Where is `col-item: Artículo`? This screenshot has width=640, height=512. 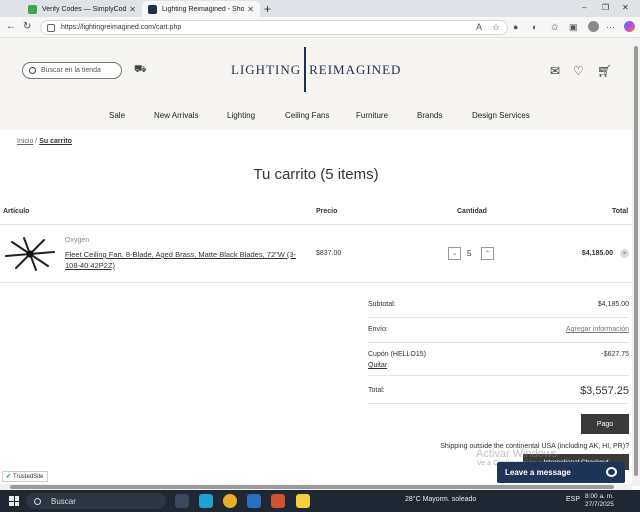 col-item: Artículo is located at coordinates (16, 211).